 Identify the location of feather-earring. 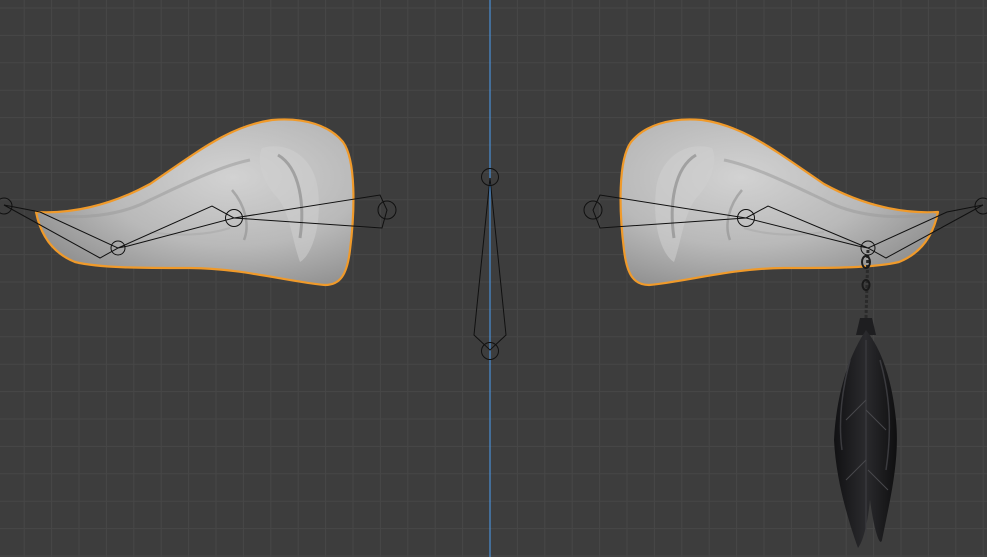
(865, 398).